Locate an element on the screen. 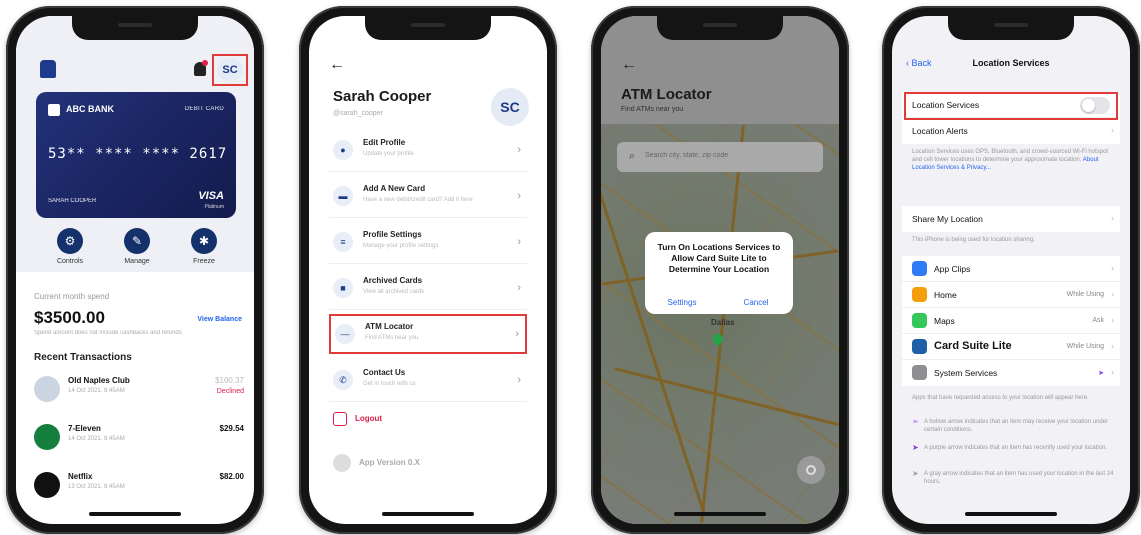  avatar: SC is located at coordinates (230, 70).